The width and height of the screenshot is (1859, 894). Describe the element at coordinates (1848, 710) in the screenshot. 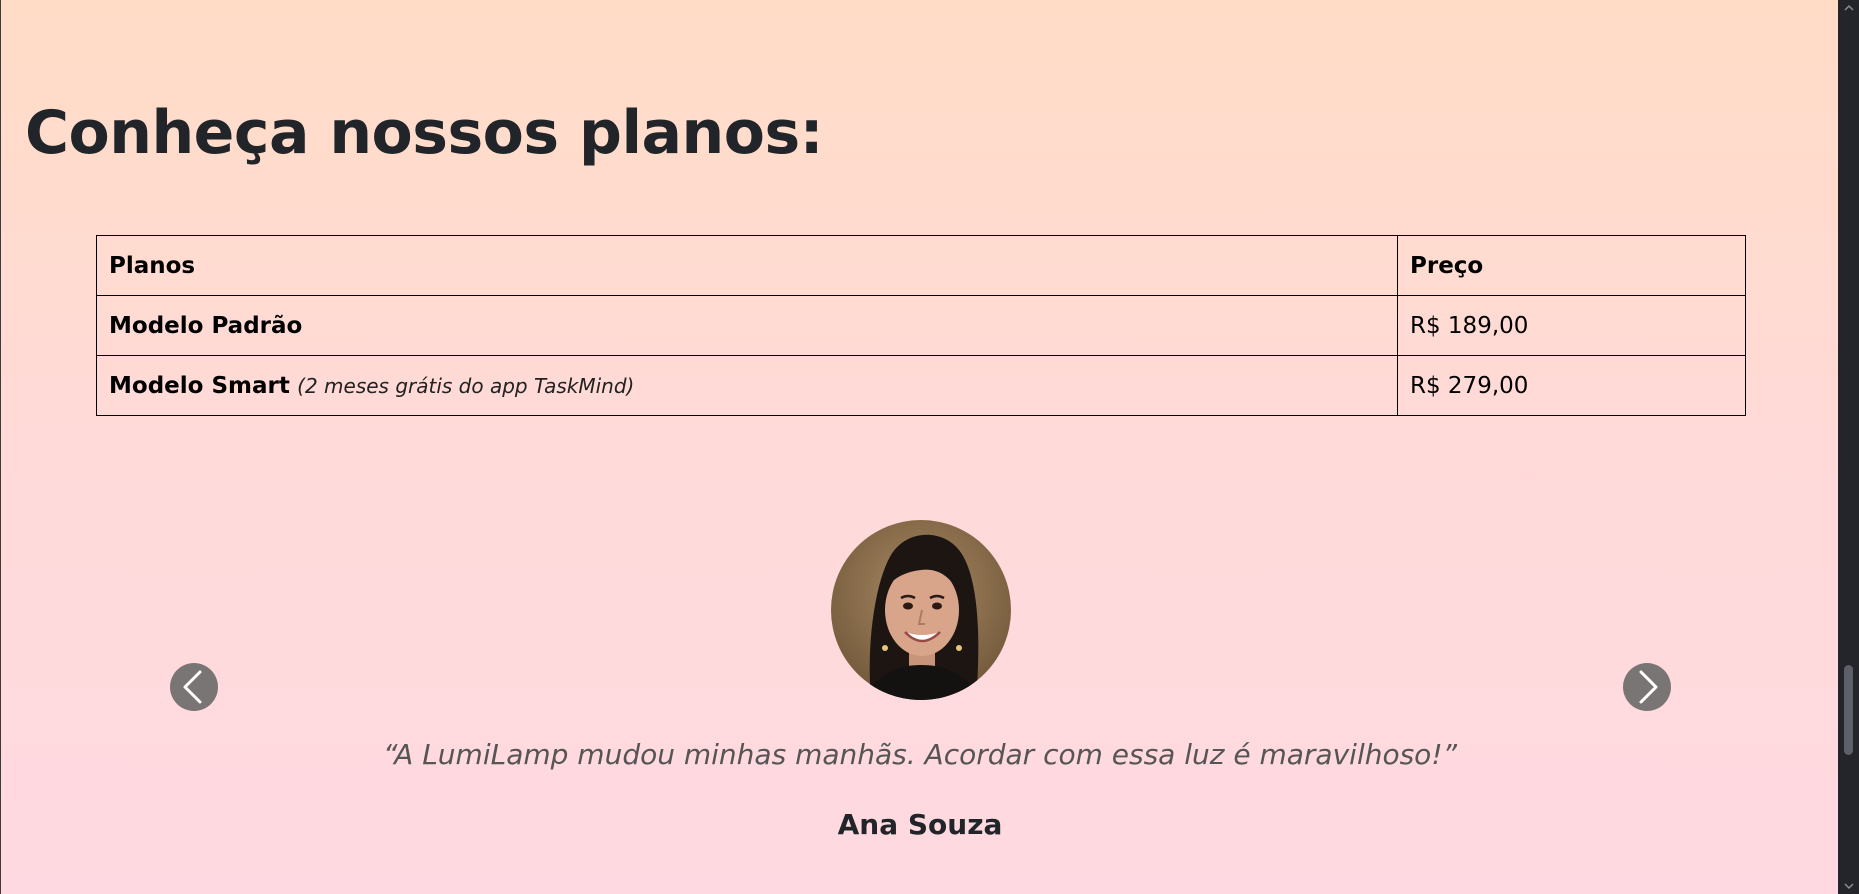

I see `scrollbar-thumb` at that location.